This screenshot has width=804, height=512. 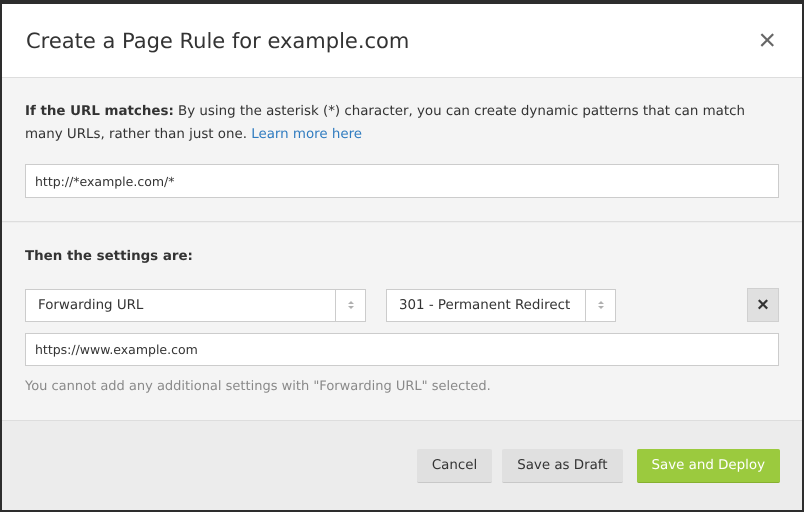 I want to click on learn-more-link: Learn more here, so click(x=306, y=134).